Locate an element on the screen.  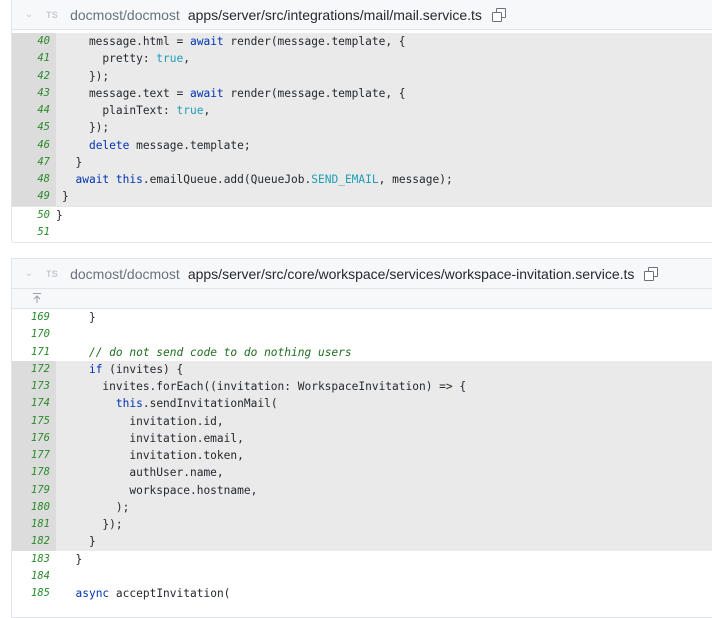
expand-up-button is located at coordinates (362, 299).